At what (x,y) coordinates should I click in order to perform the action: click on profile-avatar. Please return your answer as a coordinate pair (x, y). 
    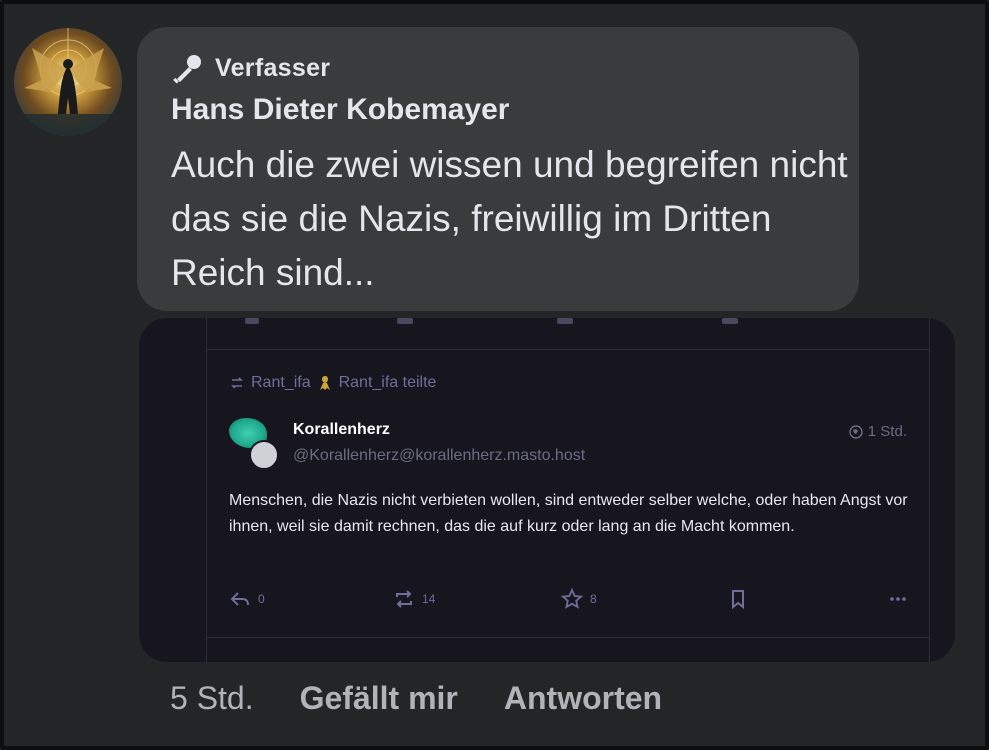
    Looking at the image, I should click on (68, 82).